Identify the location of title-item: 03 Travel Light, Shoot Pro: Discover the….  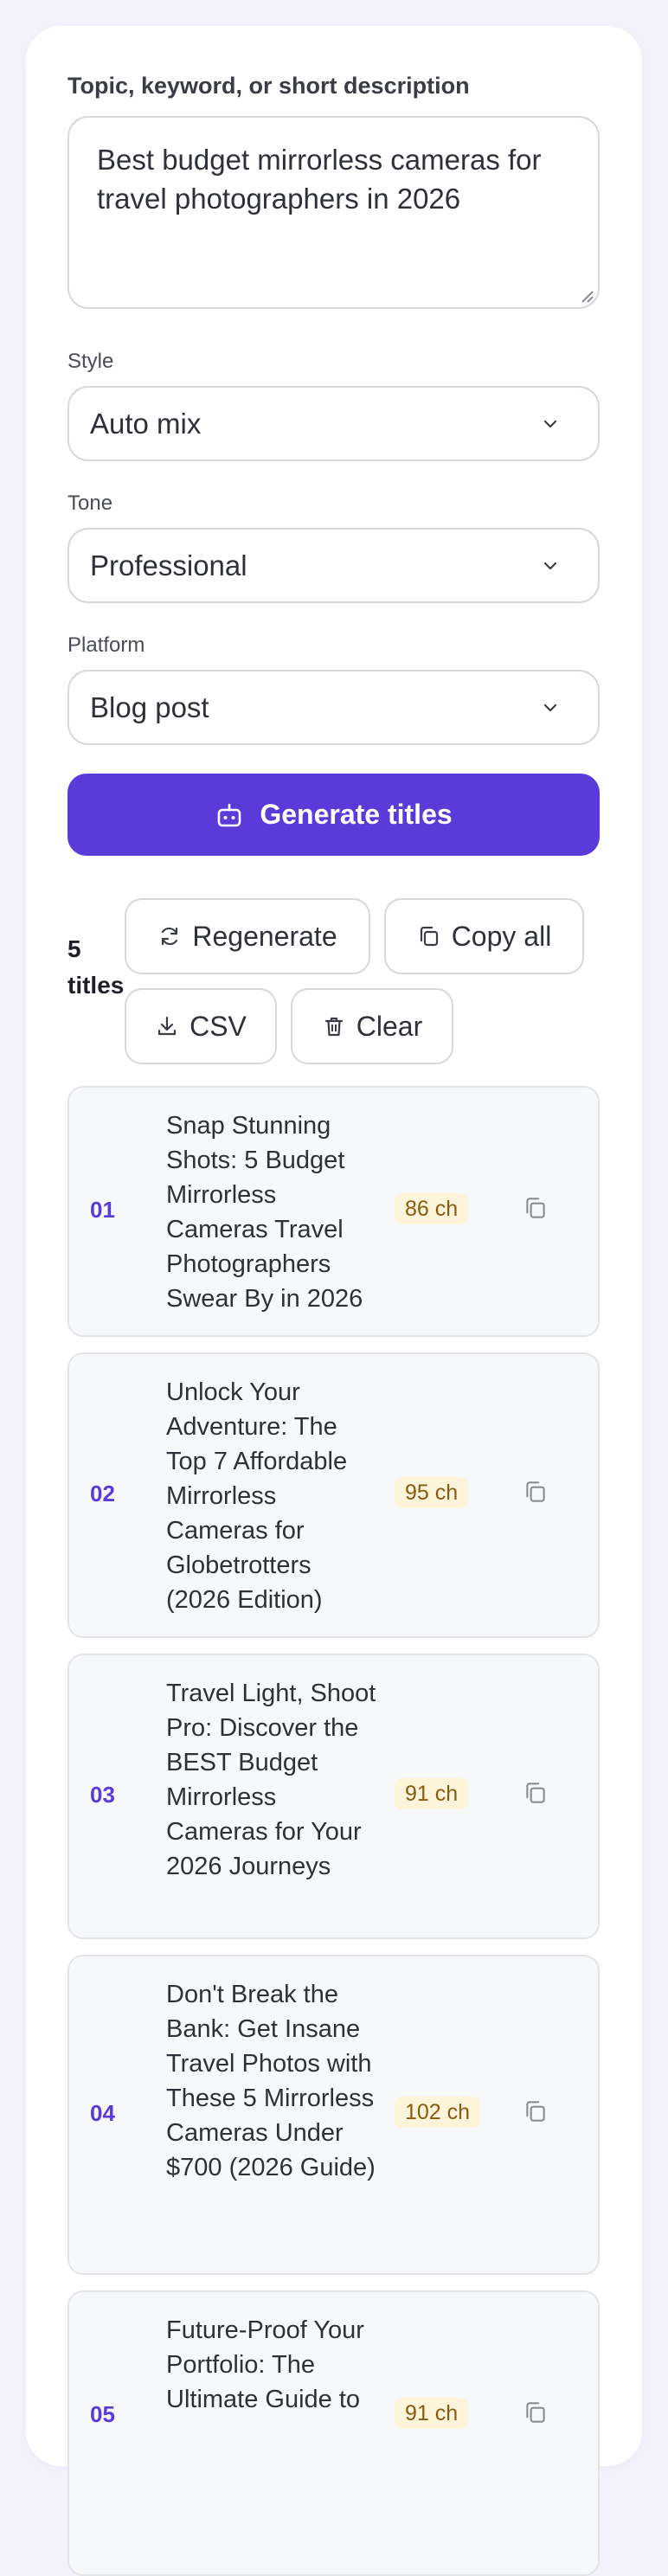
(333, 1796).